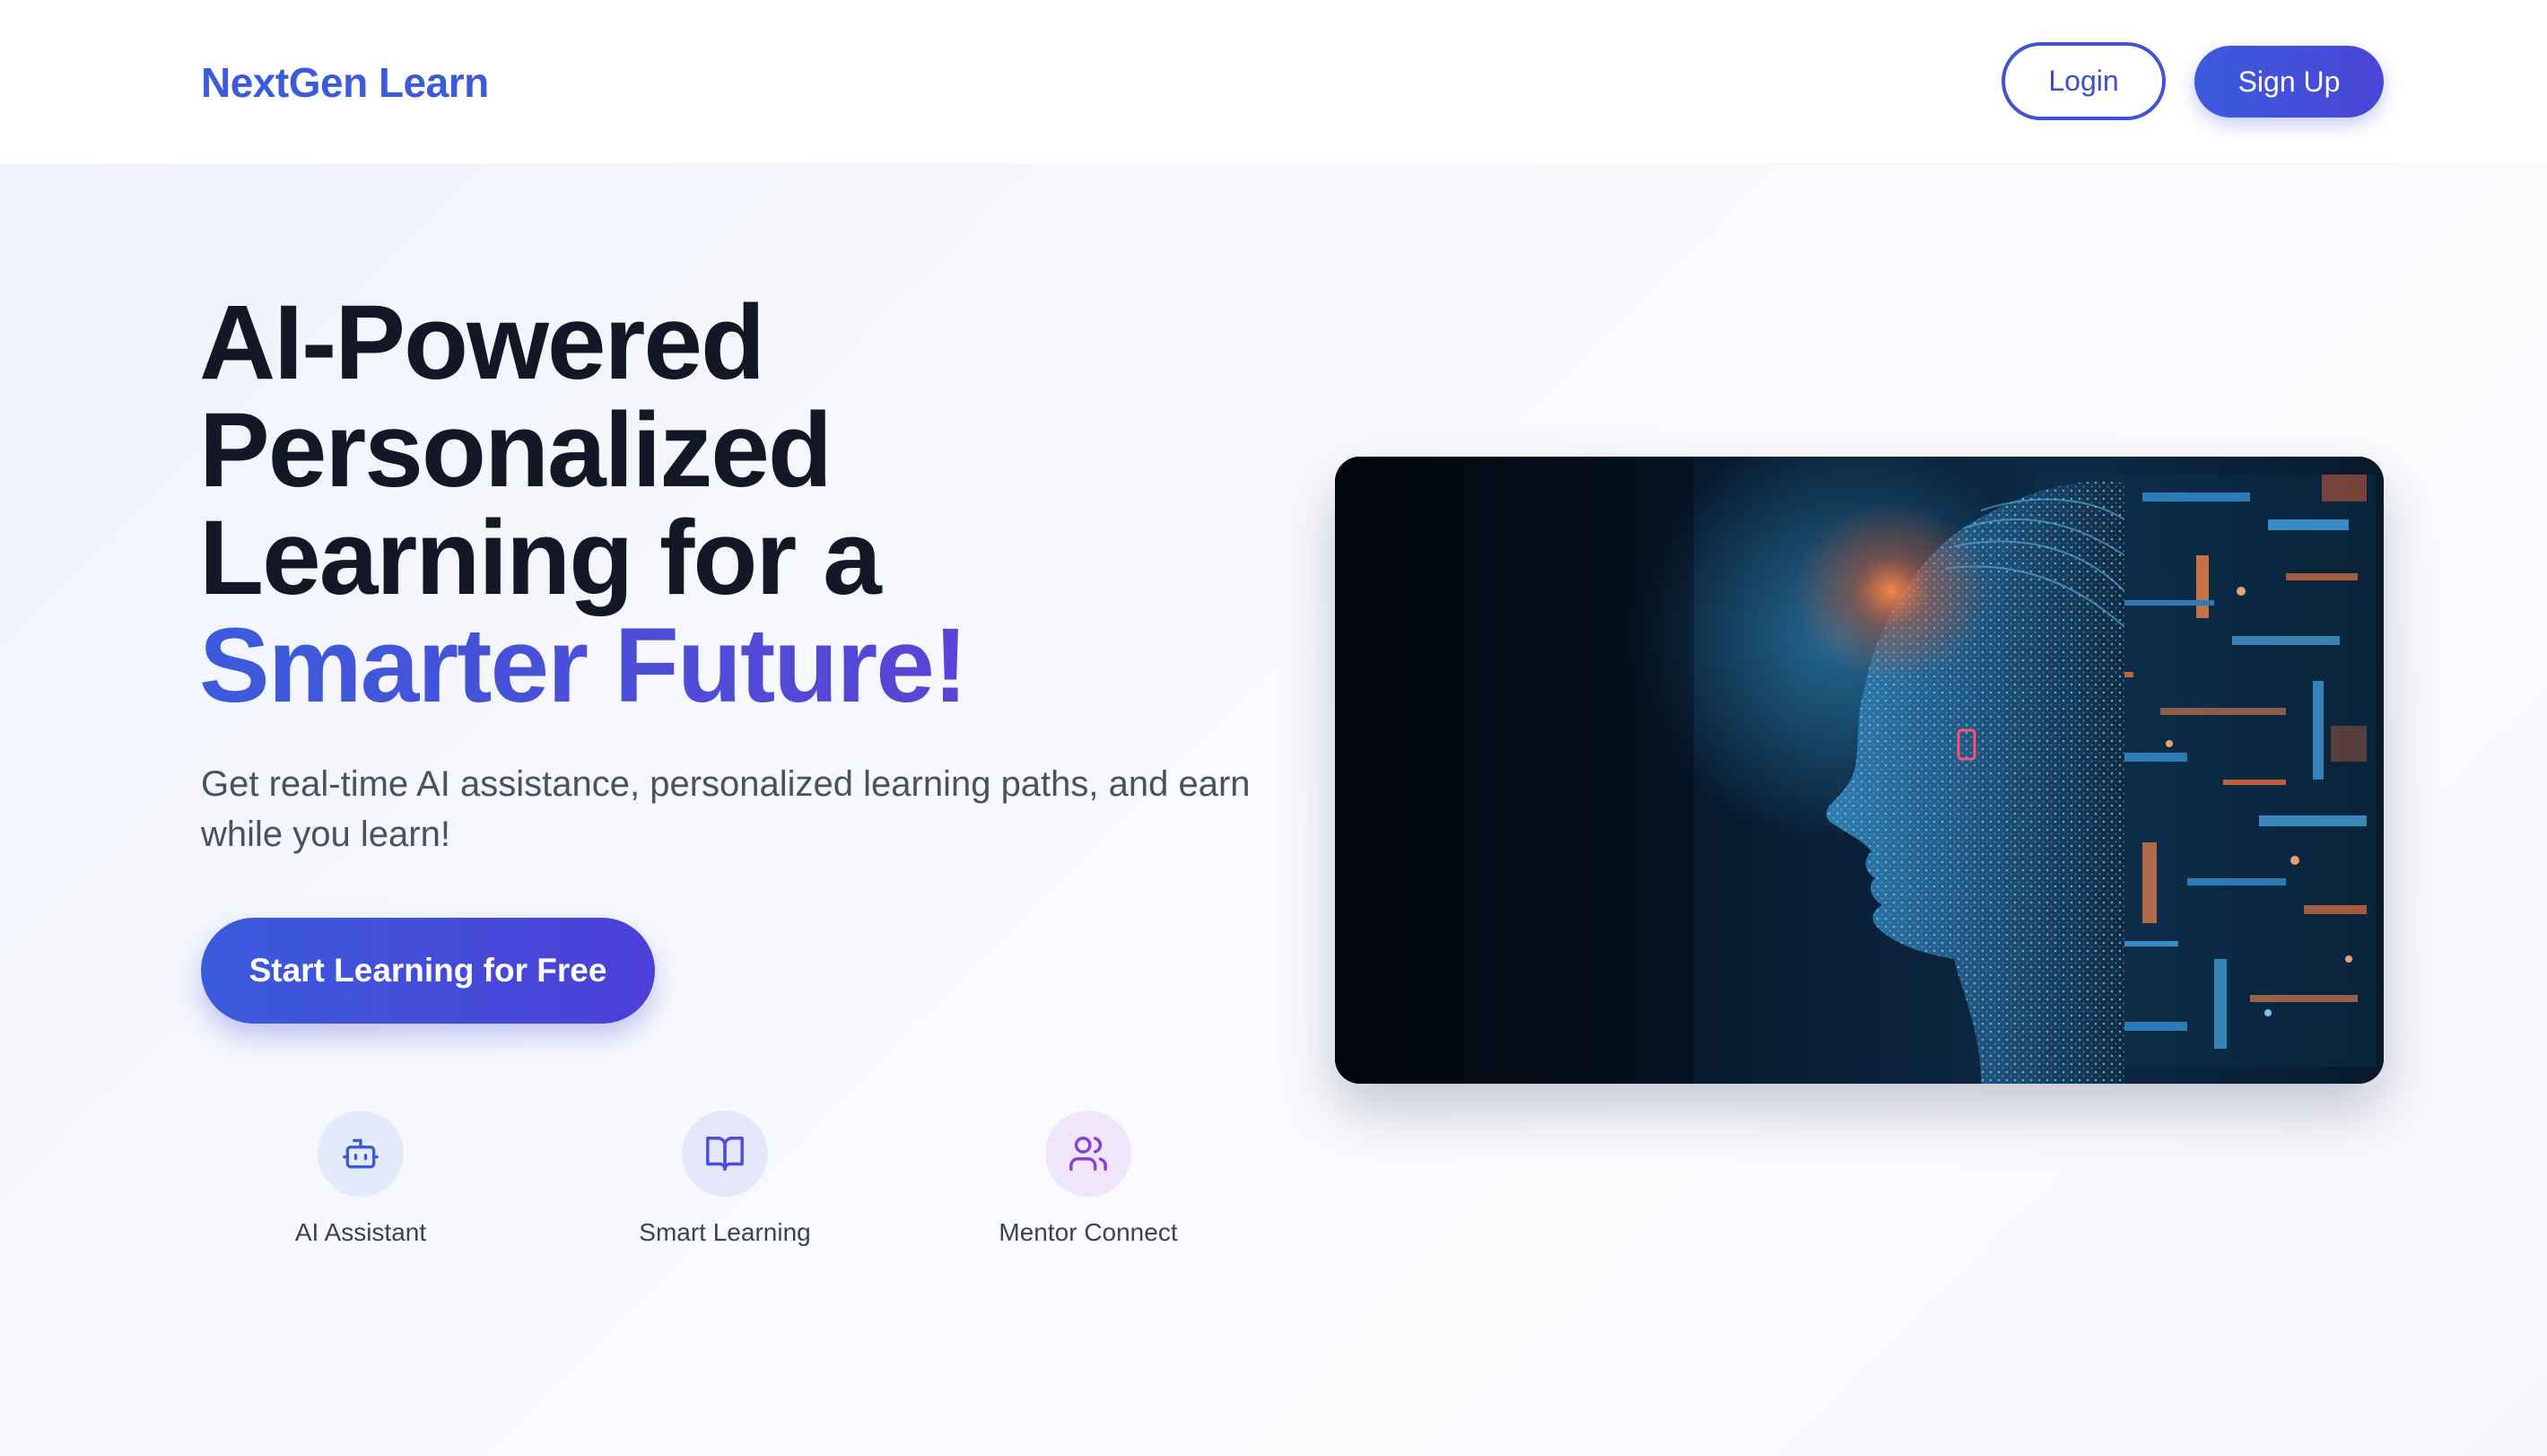  I want to click on feature-label: AI Assistant, so click(360, 1232).